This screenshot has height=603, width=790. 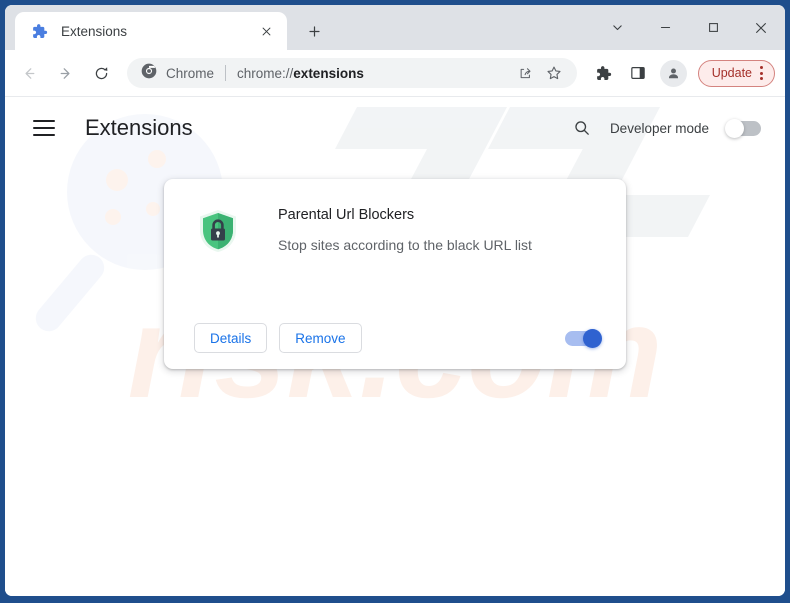 I want to click on page-title: Extensions, so click(x=139, y=127).